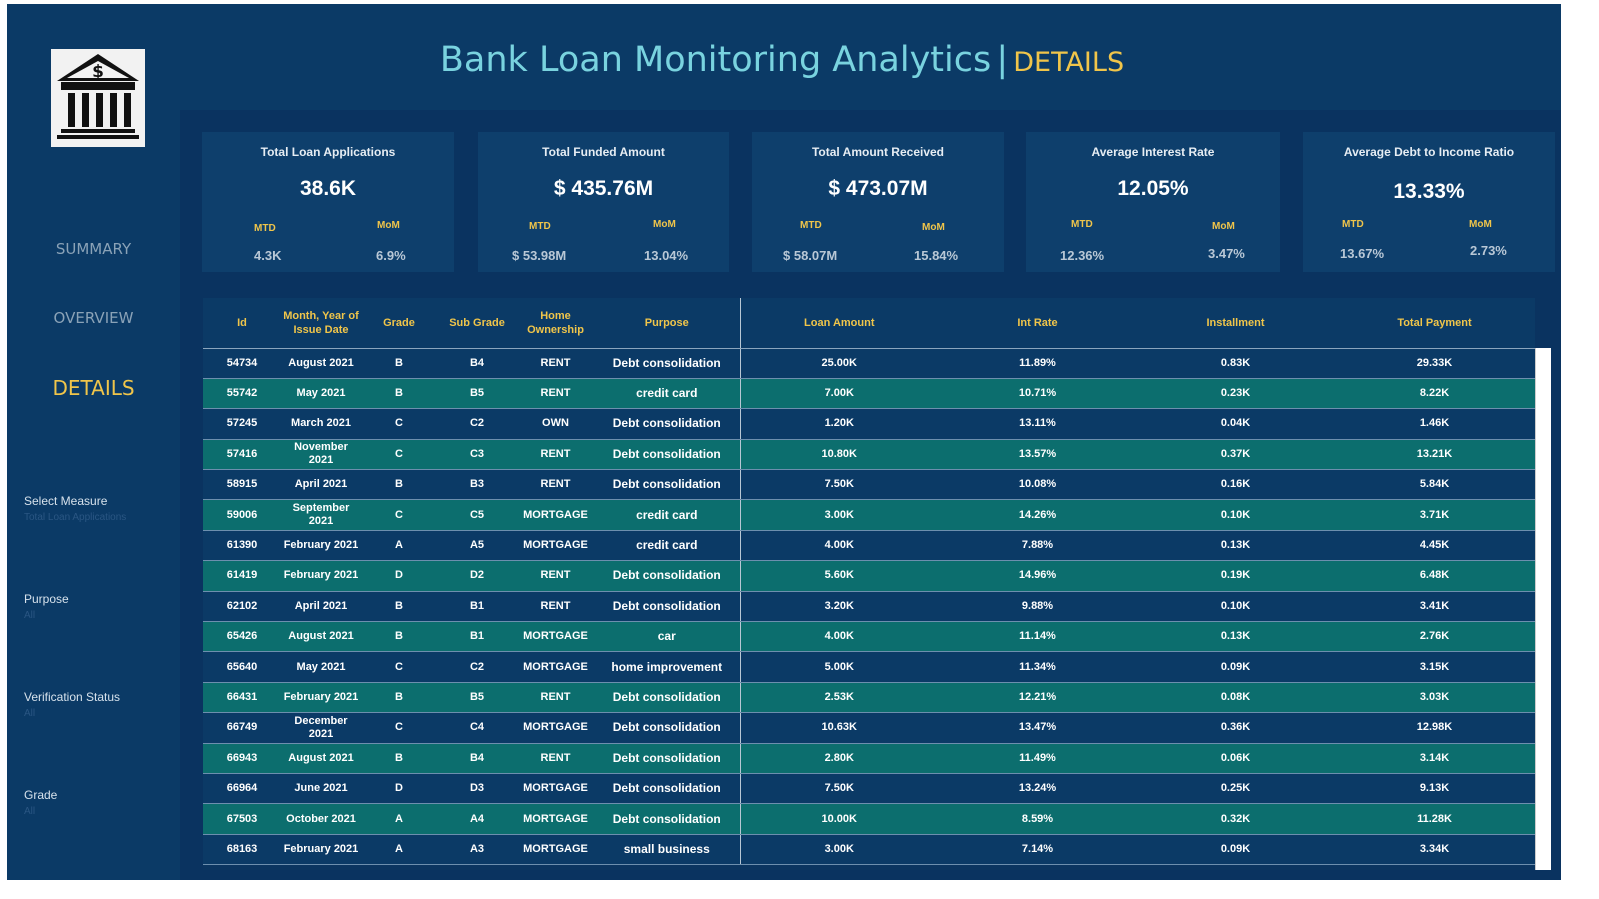 This screenshot has width=1599, height=899. Describe the element at coordinates (242, 758) in the screenshot. I see `cell-id: 66943` at that location.